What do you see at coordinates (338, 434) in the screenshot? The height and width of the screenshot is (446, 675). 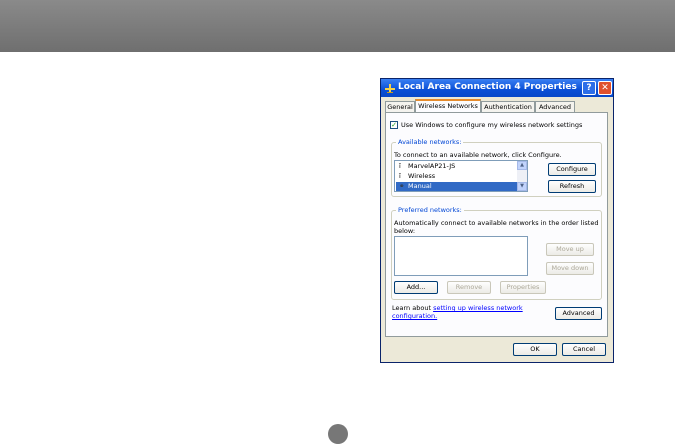 I see `page-marker` at bounding box center [338, 434].